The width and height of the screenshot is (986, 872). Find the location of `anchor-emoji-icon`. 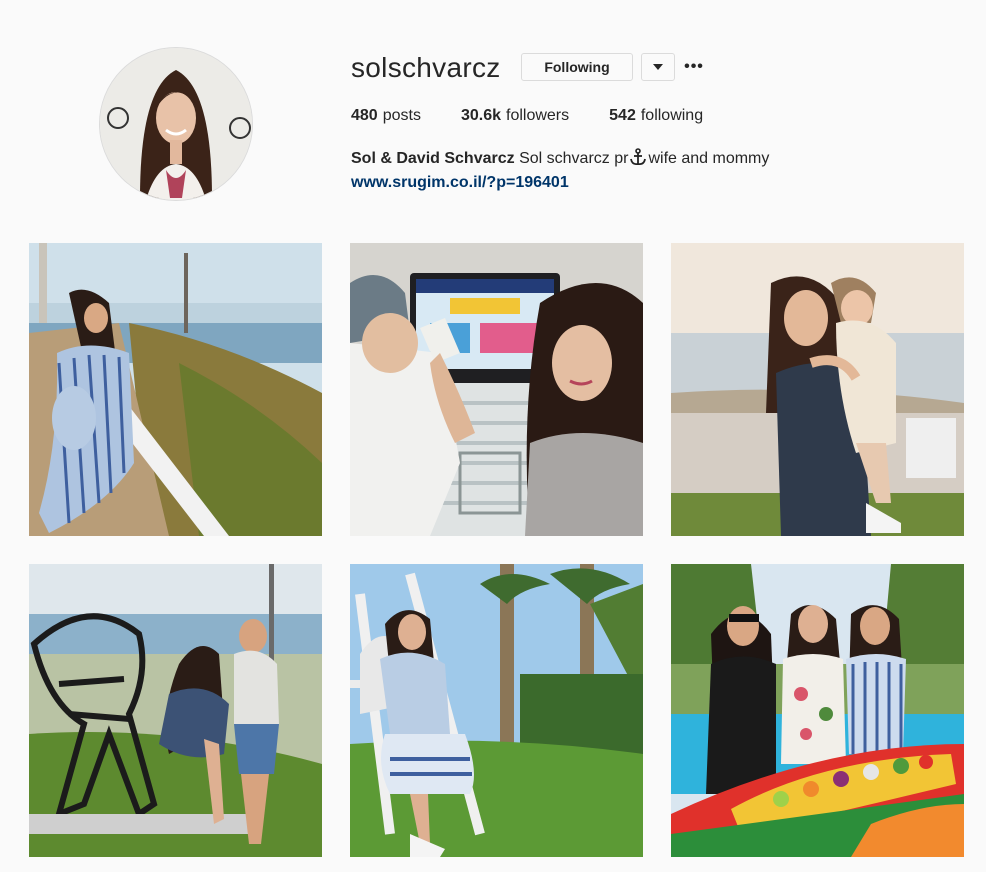

anchor-emoji-icon is located at coordinates (638, 157).